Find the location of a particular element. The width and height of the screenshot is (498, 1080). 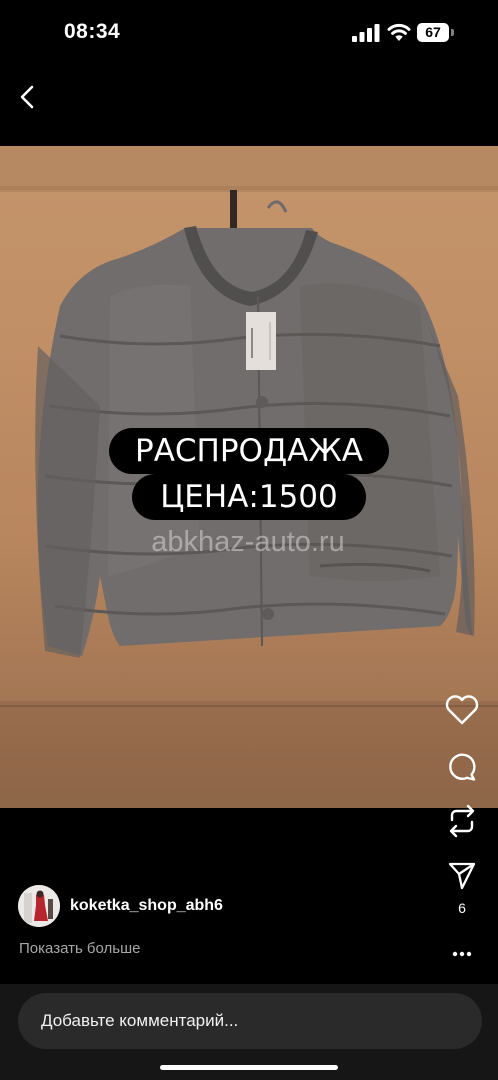

wifi-icon is located at coordinates (399, 32).